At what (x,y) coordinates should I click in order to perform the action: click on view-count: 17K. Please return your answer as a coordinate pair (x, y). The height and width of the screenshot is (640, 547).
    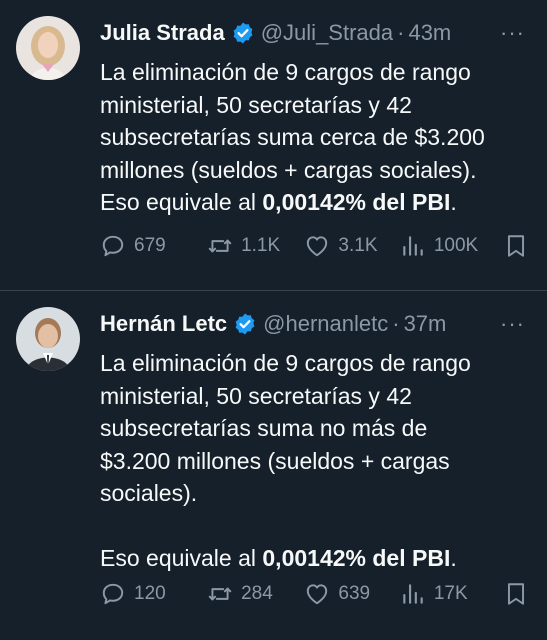
    Looking at the image, I should click on (450, 593).